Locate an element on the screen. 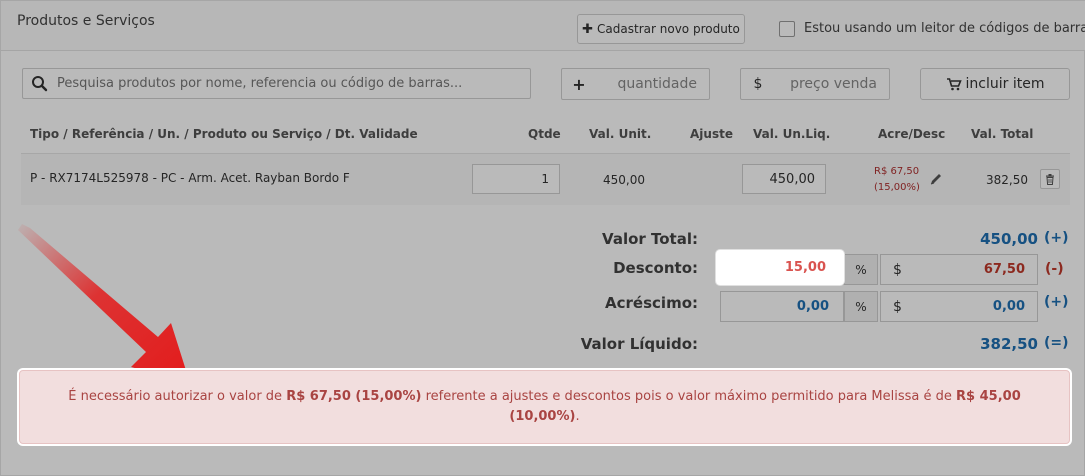  alert-limit-amount: R$ 45,00 is located at coordinates (988, 396).